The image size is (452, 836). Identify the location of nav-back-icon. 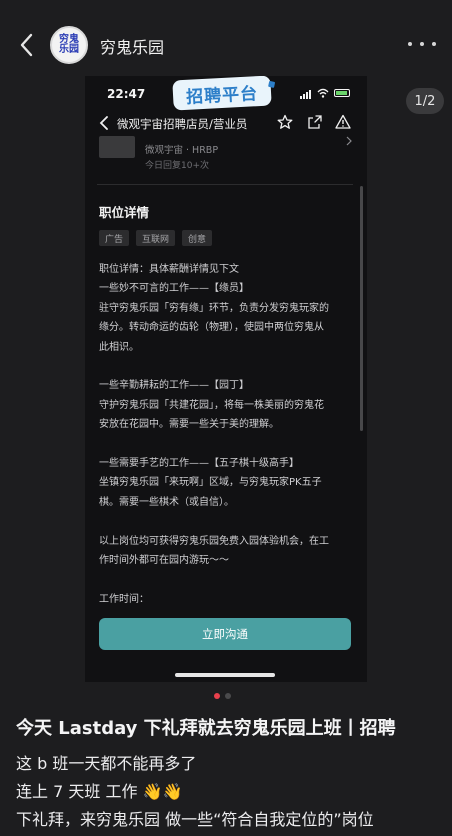
(103, 123).